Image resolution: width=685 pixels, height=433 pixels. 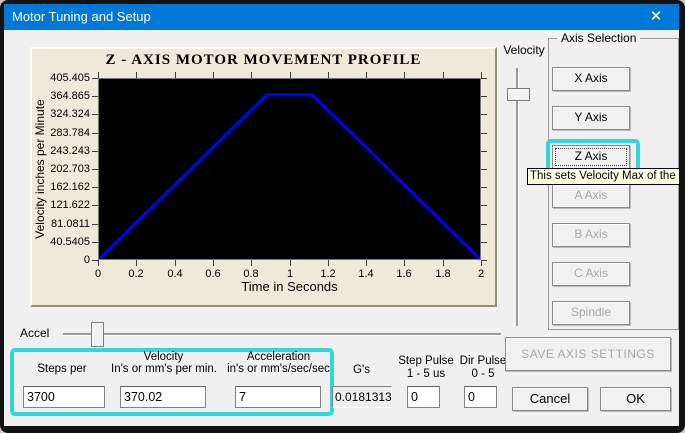 I want to click on velocity-input, so click(x=163, y=397).